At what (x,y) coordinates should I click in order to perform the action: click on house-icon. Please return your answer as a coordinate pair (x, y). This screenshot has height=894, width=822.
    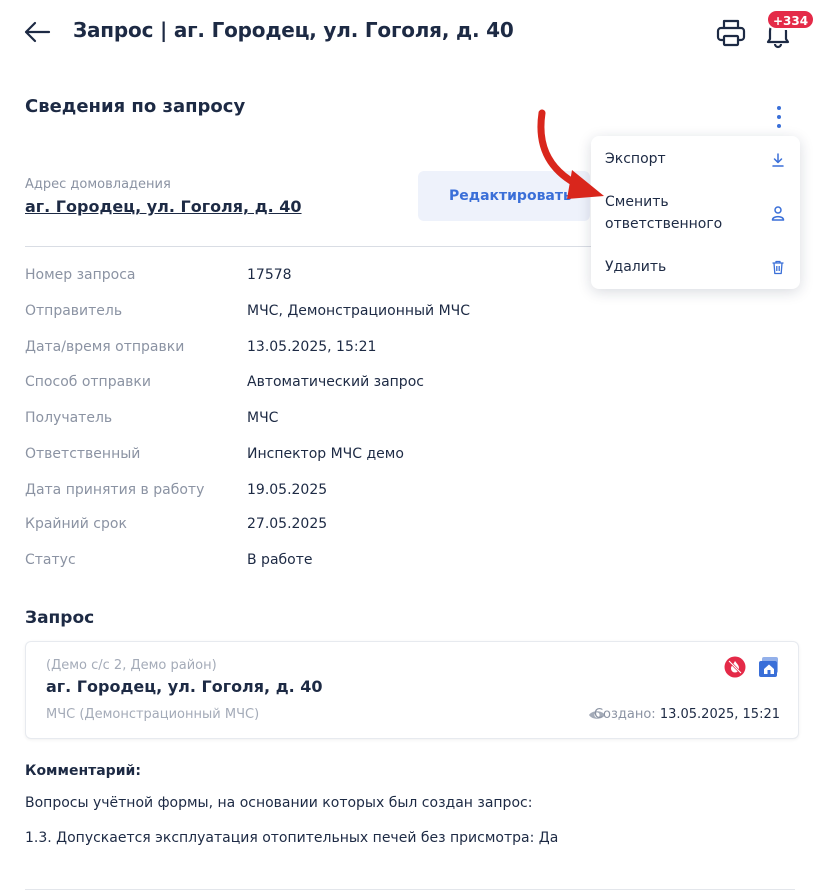
    Looking at the image, I should click on (768, 667).